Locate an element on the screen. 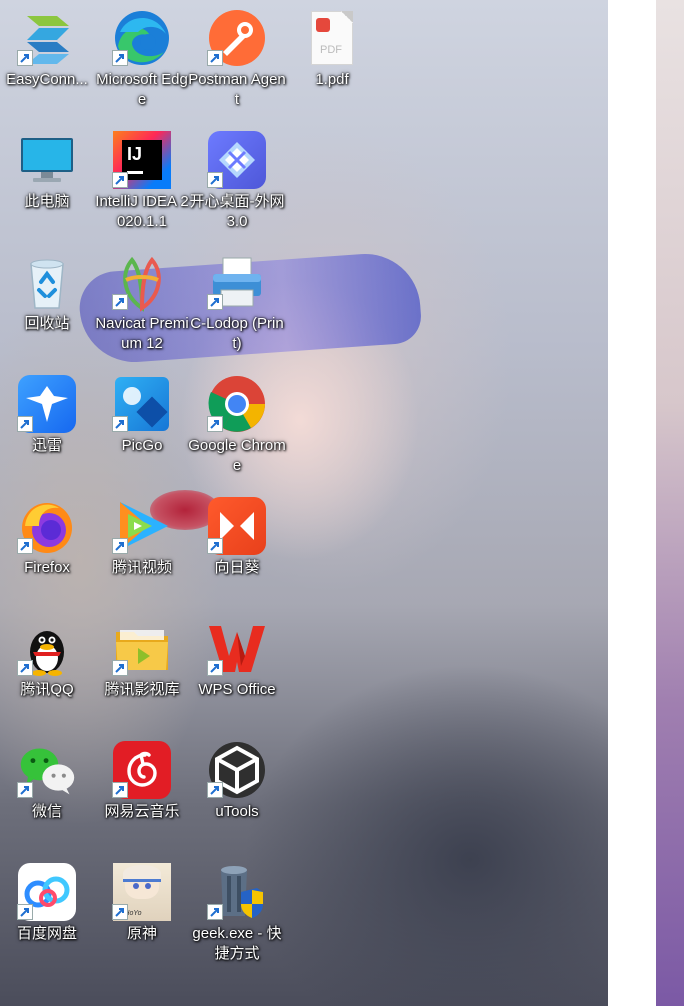 Image resolution: width=684 pixels, height=1006 pixels. desktop-icon-navicat: Navicat Premium 12 is located at coordinates (142, 305).